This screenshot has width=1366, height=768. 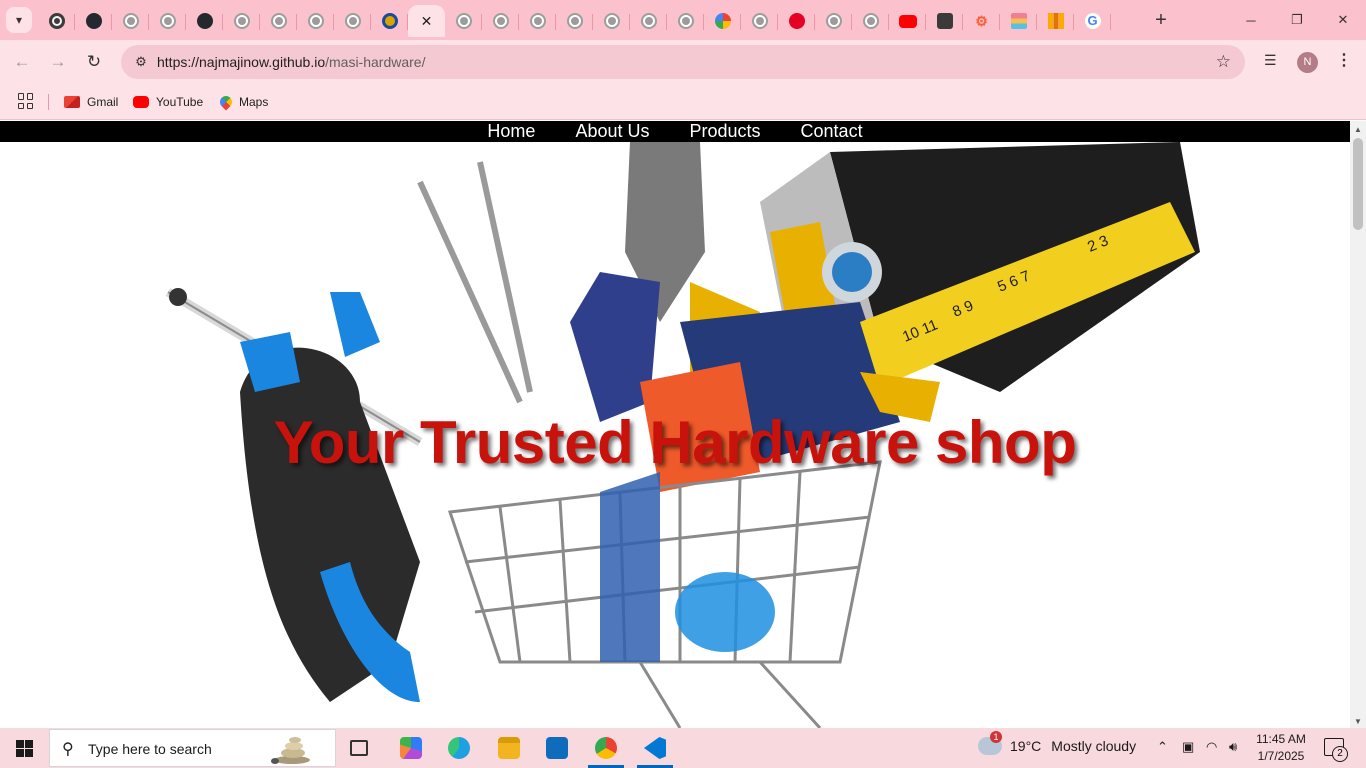 I want to click on weather-alert-badge: 1, so click(x=996, y=737).